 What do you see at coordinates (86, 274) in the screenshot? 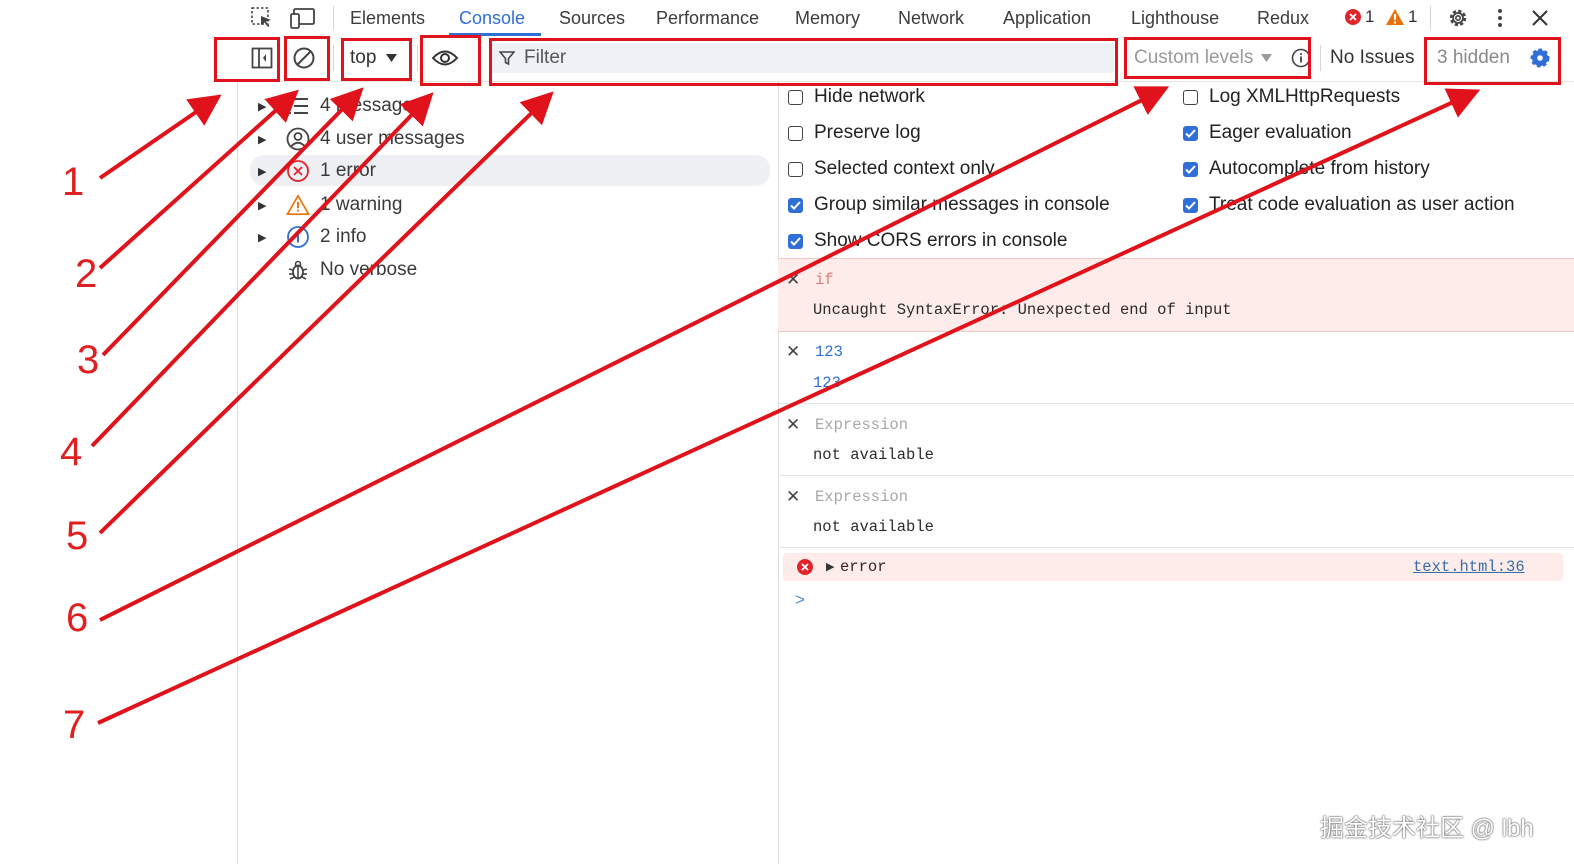
I see `annotation-number: 2` at bounding box center [86, 274].